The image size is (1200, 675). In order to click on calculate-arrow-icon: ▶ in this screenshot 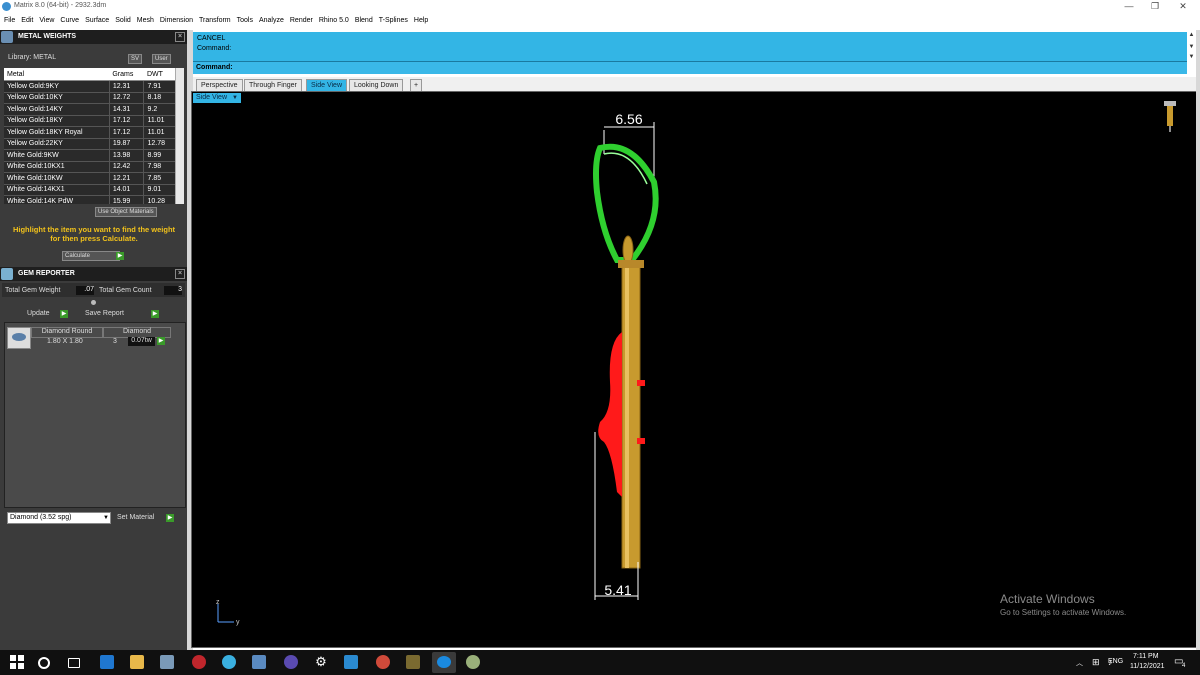, I will do `click(120, 256)`.